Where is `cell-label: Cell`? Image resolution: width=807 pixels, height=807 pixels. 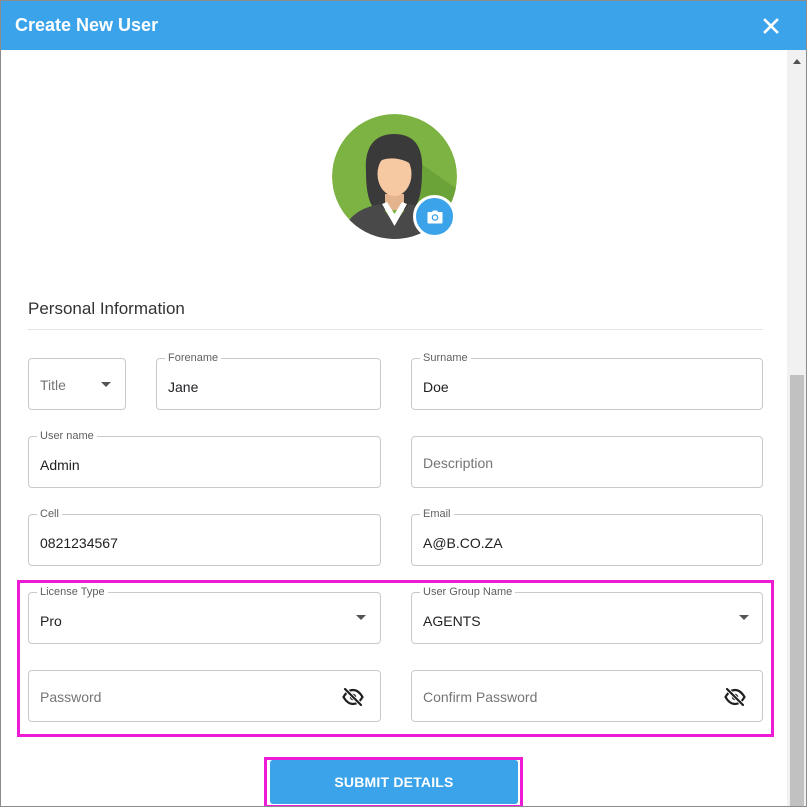
cell-label: Cell is located at coordinates (49, 514).